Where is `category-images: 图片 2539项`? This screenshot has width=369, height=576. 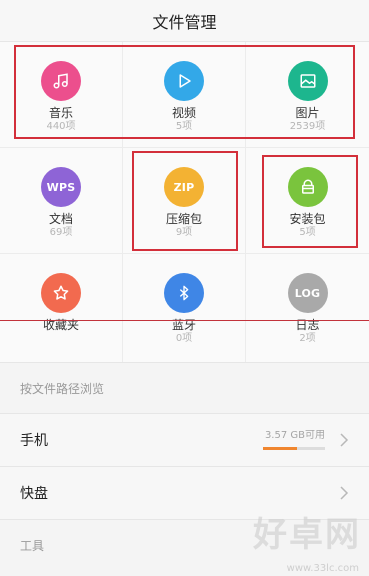
category-images: 图片 2539项 is located at coordinates (307, 95).